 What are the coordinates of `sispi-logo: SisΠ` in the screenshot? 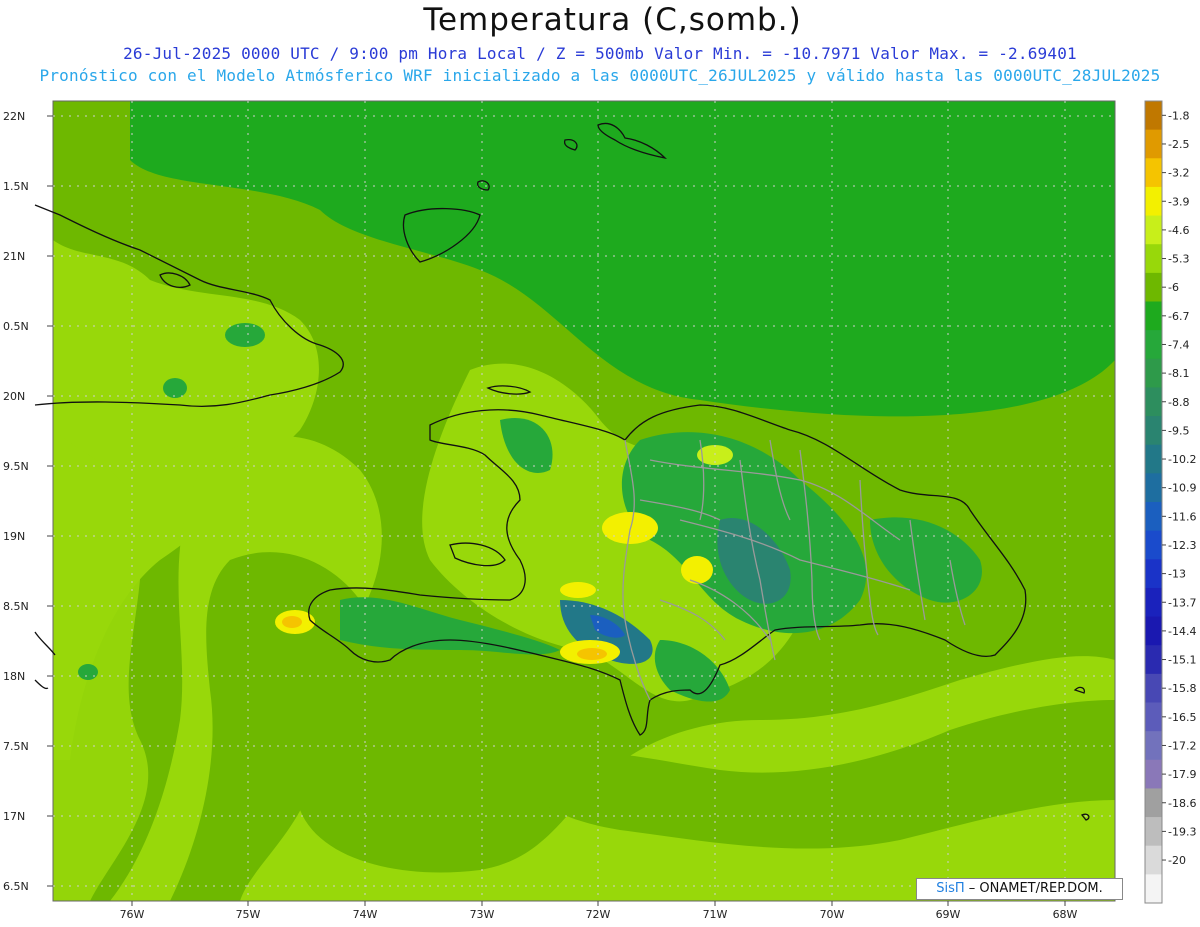 It's located at (950, 888).